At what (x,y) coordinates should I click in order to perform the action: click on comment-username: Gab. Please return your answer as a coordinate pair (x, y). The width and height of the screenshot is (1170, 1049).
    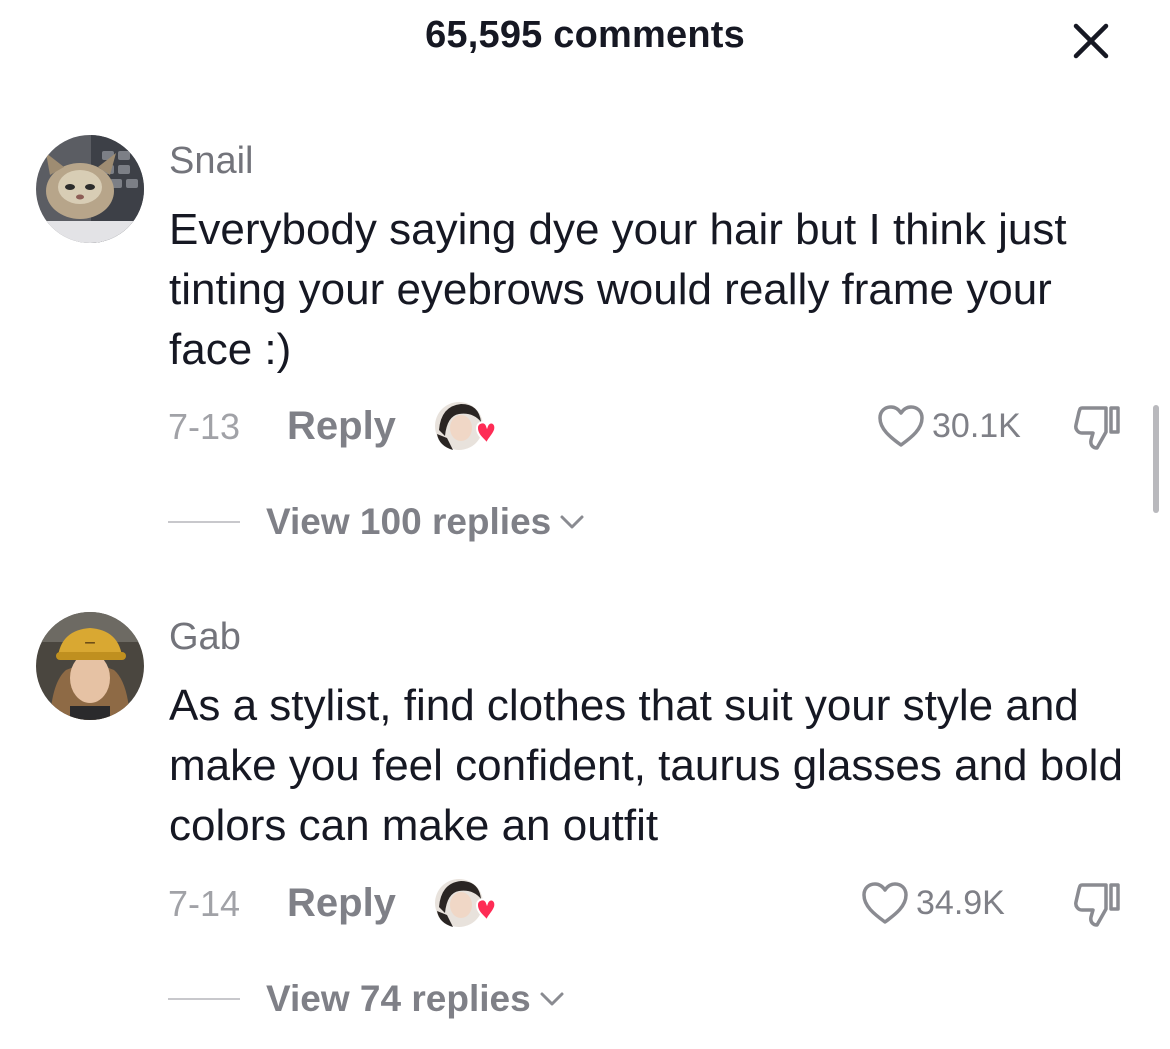
    Looking at the image, I should click on (205, 637).